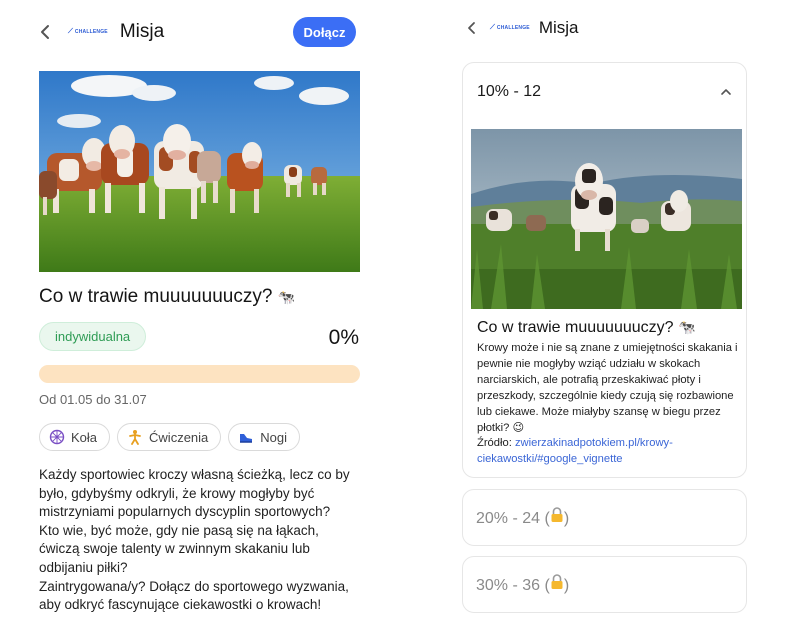 The height and width of the screenshot is (632, 801). Describe the element at coordinates (509, 91) in the screenshot. I see `level-label: 10% - 12` at that location.